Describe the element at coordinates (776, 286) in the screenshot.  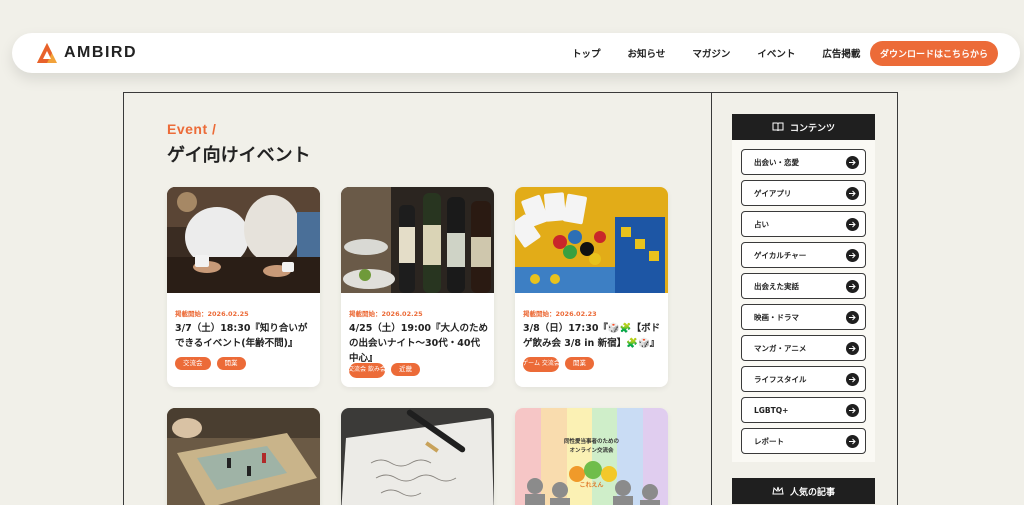
I see `sidebar-item-label: 出会えた実話` at that location.